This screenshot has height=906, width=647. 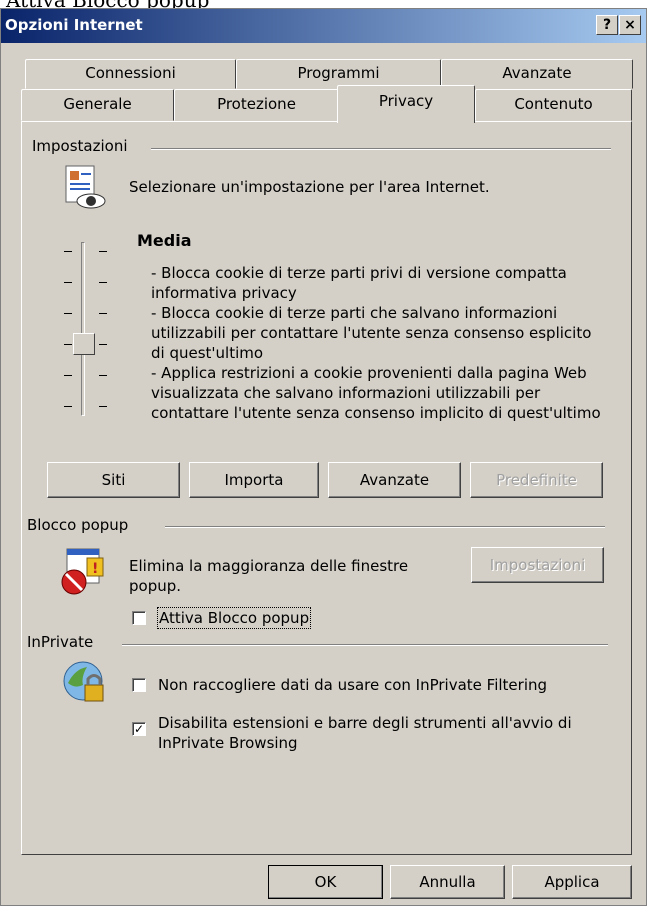 I want to click on window-title: Opzioni Internet, so click(x=74, y=25).